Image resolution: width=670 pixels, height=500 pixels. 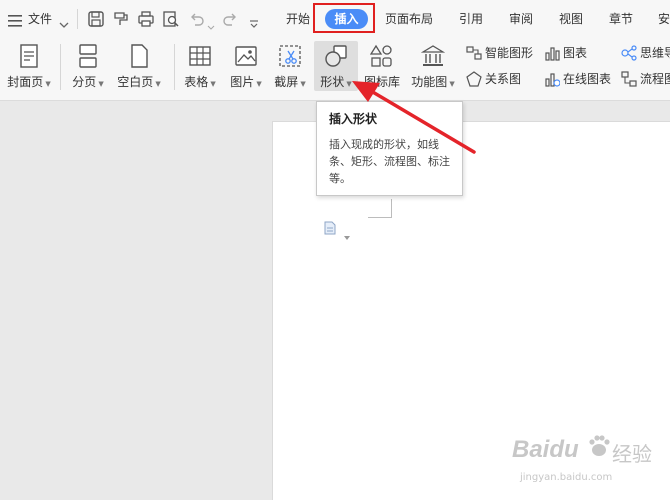 I want to click on smart-graphic-label: 智能图形, so click(x=509, y=53).